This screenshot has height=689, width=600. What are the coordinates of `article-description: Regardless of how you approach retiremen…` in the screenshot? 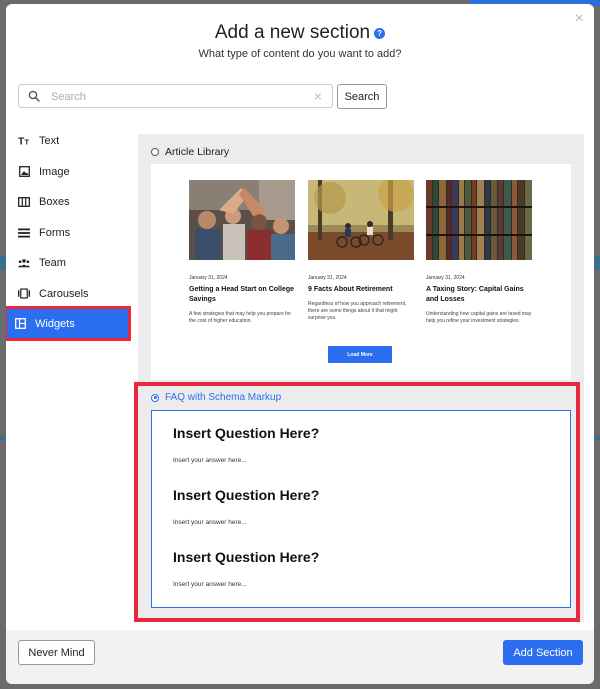 It's located at (357, 311).